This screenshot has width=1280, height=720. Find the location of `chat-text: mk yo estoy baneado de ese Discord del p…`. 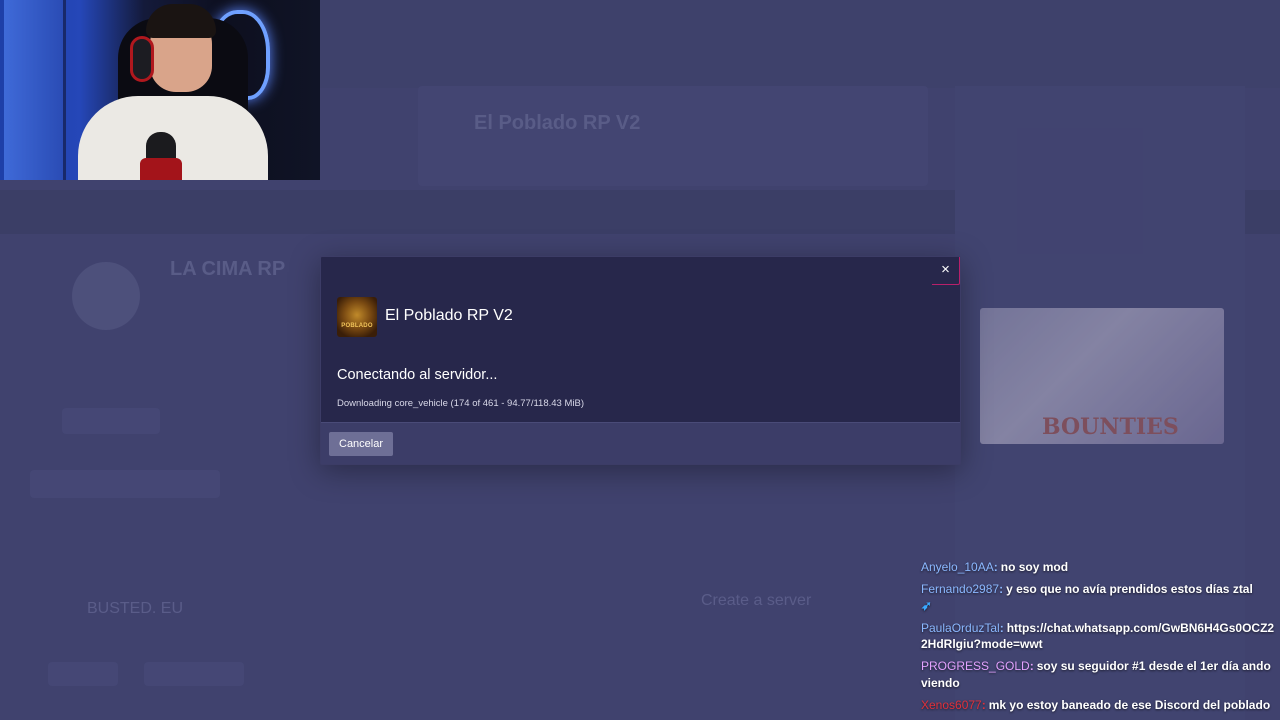

chat-text: mk yo estoy baneado de ese Discord del p… is located at coordinates (1129, 704).